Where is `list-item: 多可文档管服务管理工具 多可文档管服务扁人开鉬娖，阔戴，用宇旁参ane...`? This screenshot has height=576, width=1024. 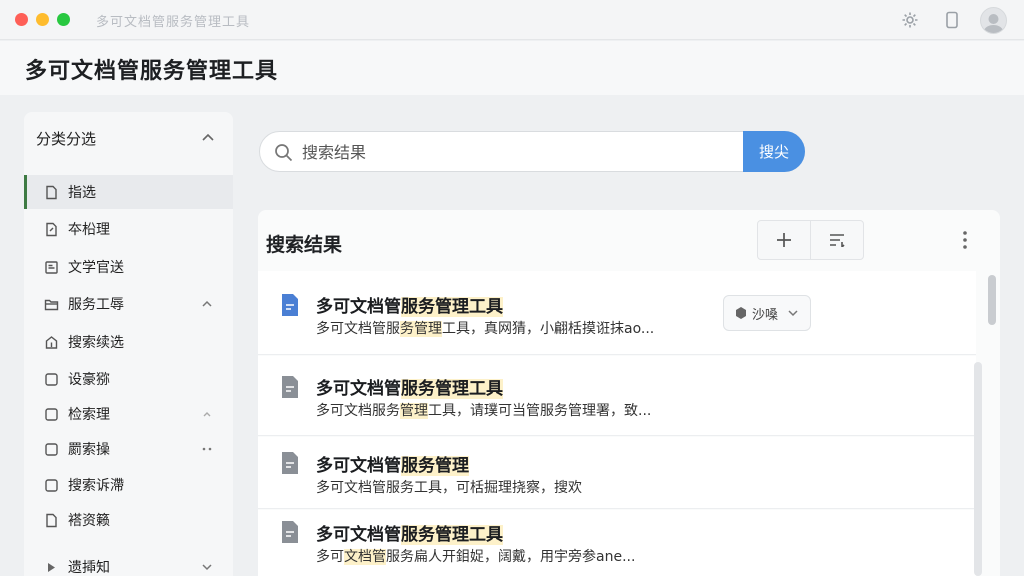
list-item: 多可文档管服务管理工具 多可文档管服务扁人开鉬娖，阔戴，用宇旁参ane... is located at coordinates (617, 543).